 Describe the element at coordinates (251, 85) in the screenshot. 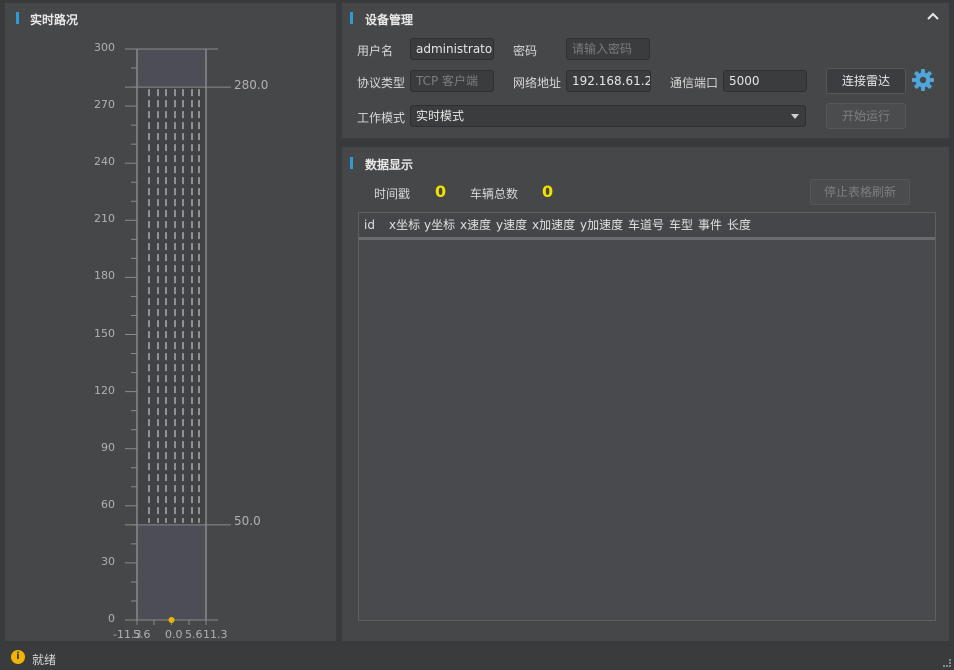

I see `upper-line-label: 280.0` at that location.